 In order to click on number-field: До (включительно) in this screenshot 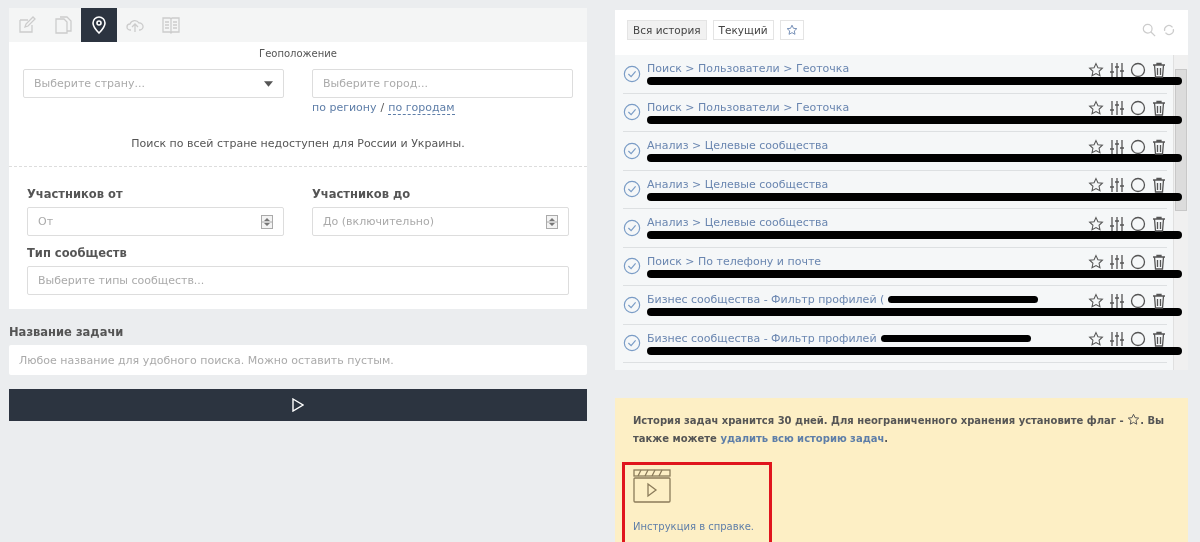, I will do `click(440, 221)`.